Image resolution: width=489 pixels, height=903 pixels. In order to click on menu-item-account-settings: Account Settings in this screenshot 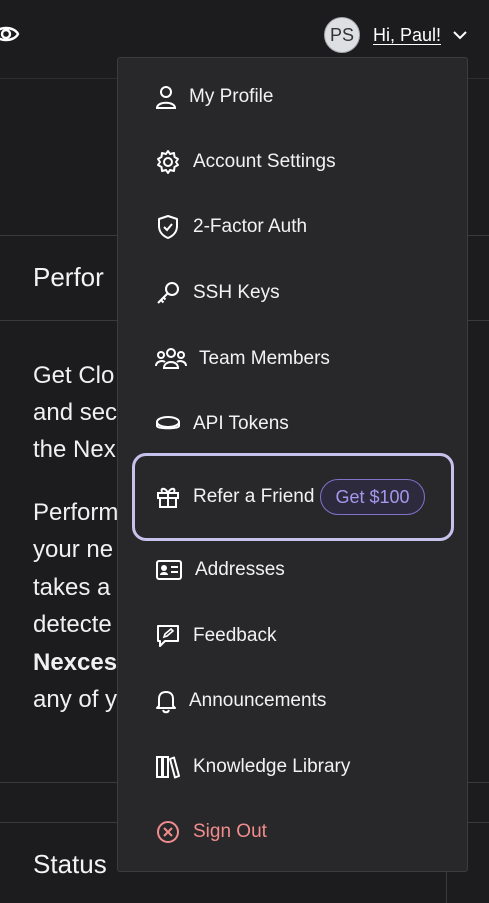, I will do `click(292, 162)`.